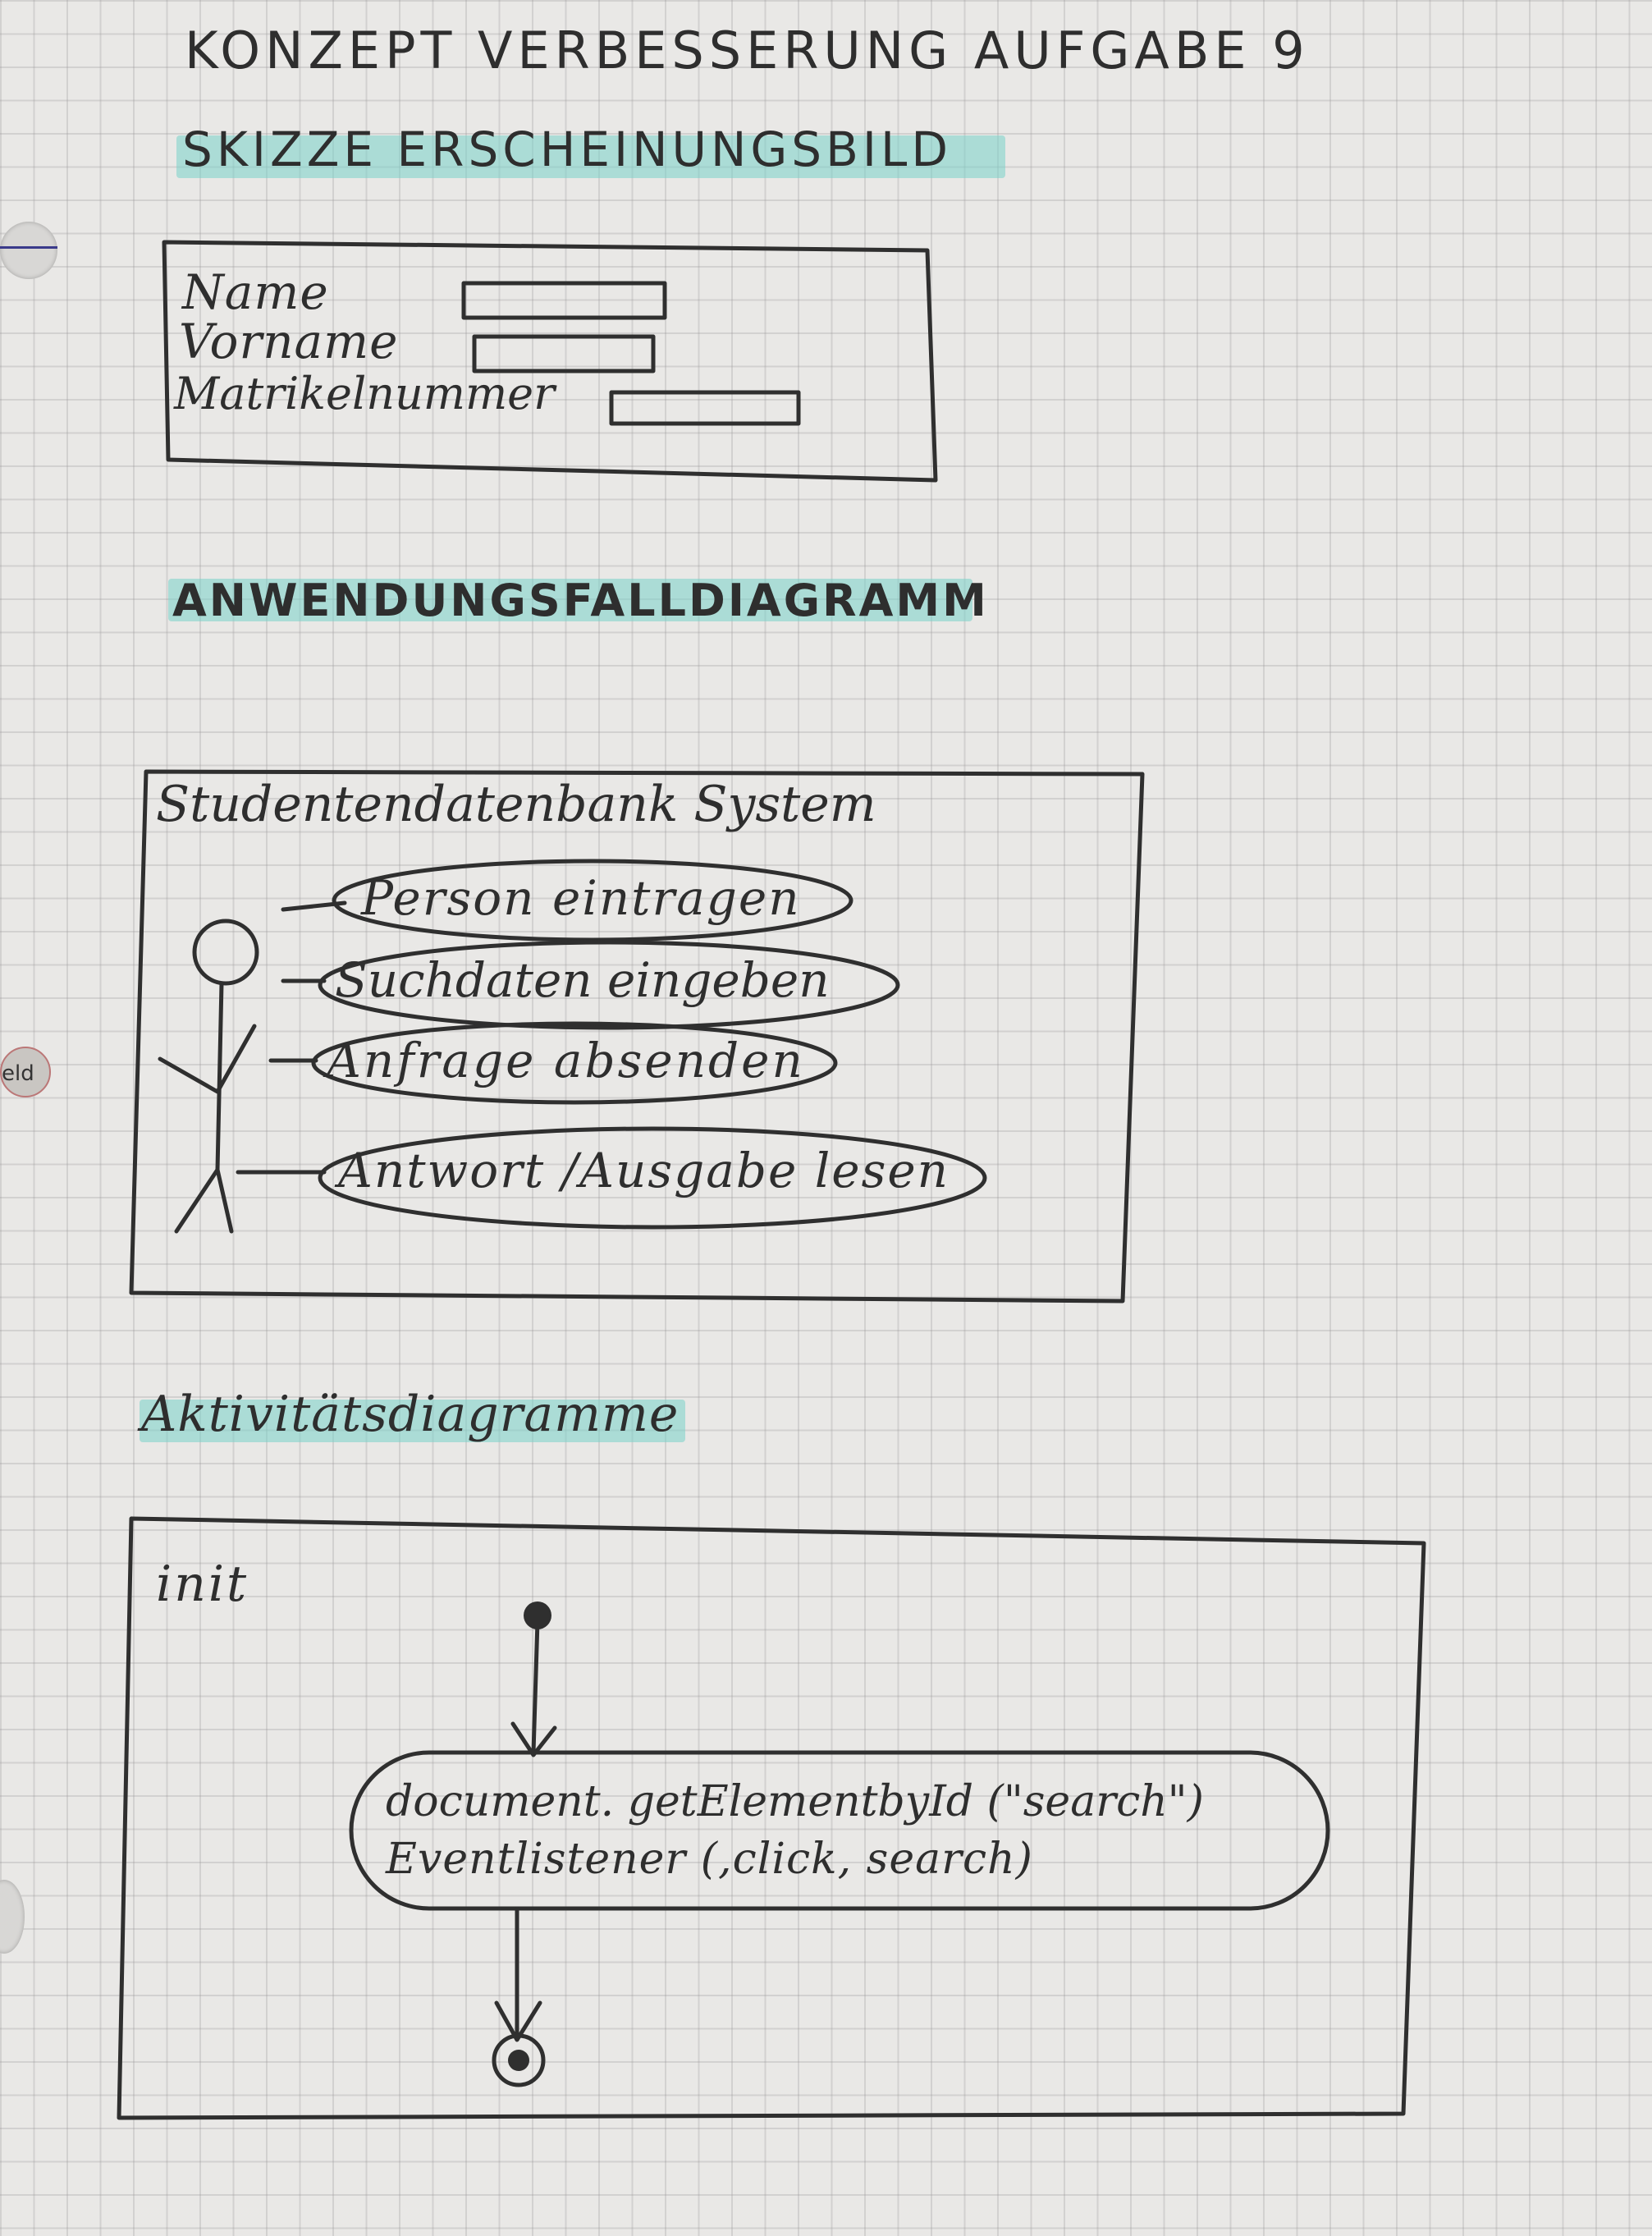 Image resolution: width=1652 pixels, height=2236 pixels. Describe the element at coordinates (839, 1831) in the screenshot. I see `action-node` at that location.